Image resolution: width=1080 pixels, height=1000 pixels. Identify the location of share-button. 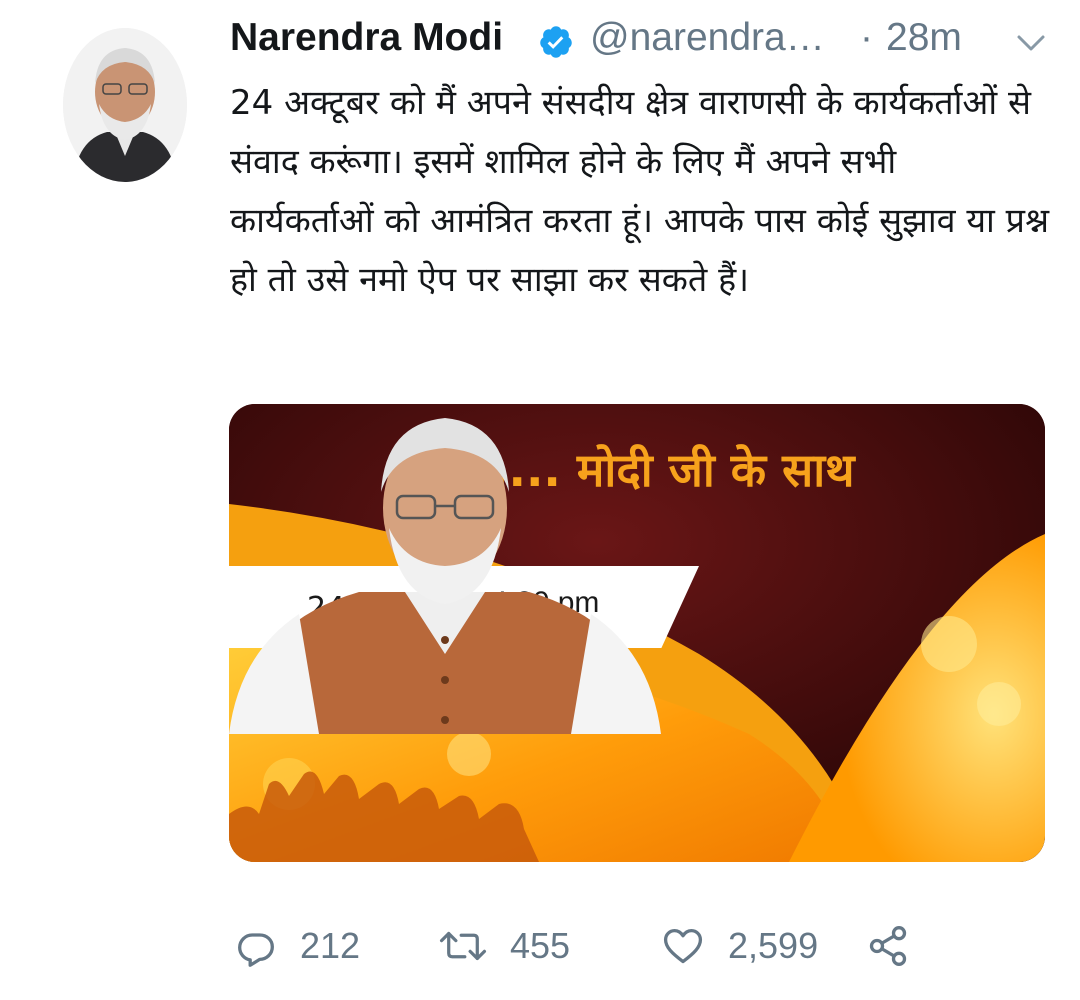
(888, 946).